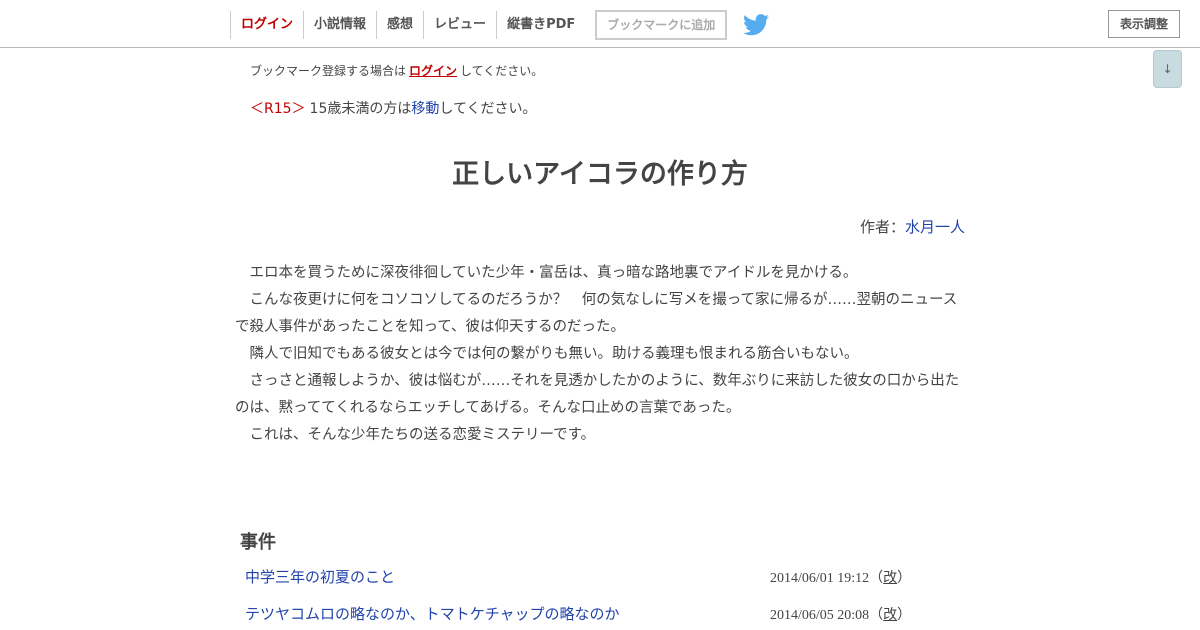 The height and width of the screenshot is (630, 1200). What do you see at coordinates (432, 613) in the screenshot?
I see `chapter-link: テツヤコムロの略なのか、トマトケチャップの略なのか` at bounding box center [432, 613].